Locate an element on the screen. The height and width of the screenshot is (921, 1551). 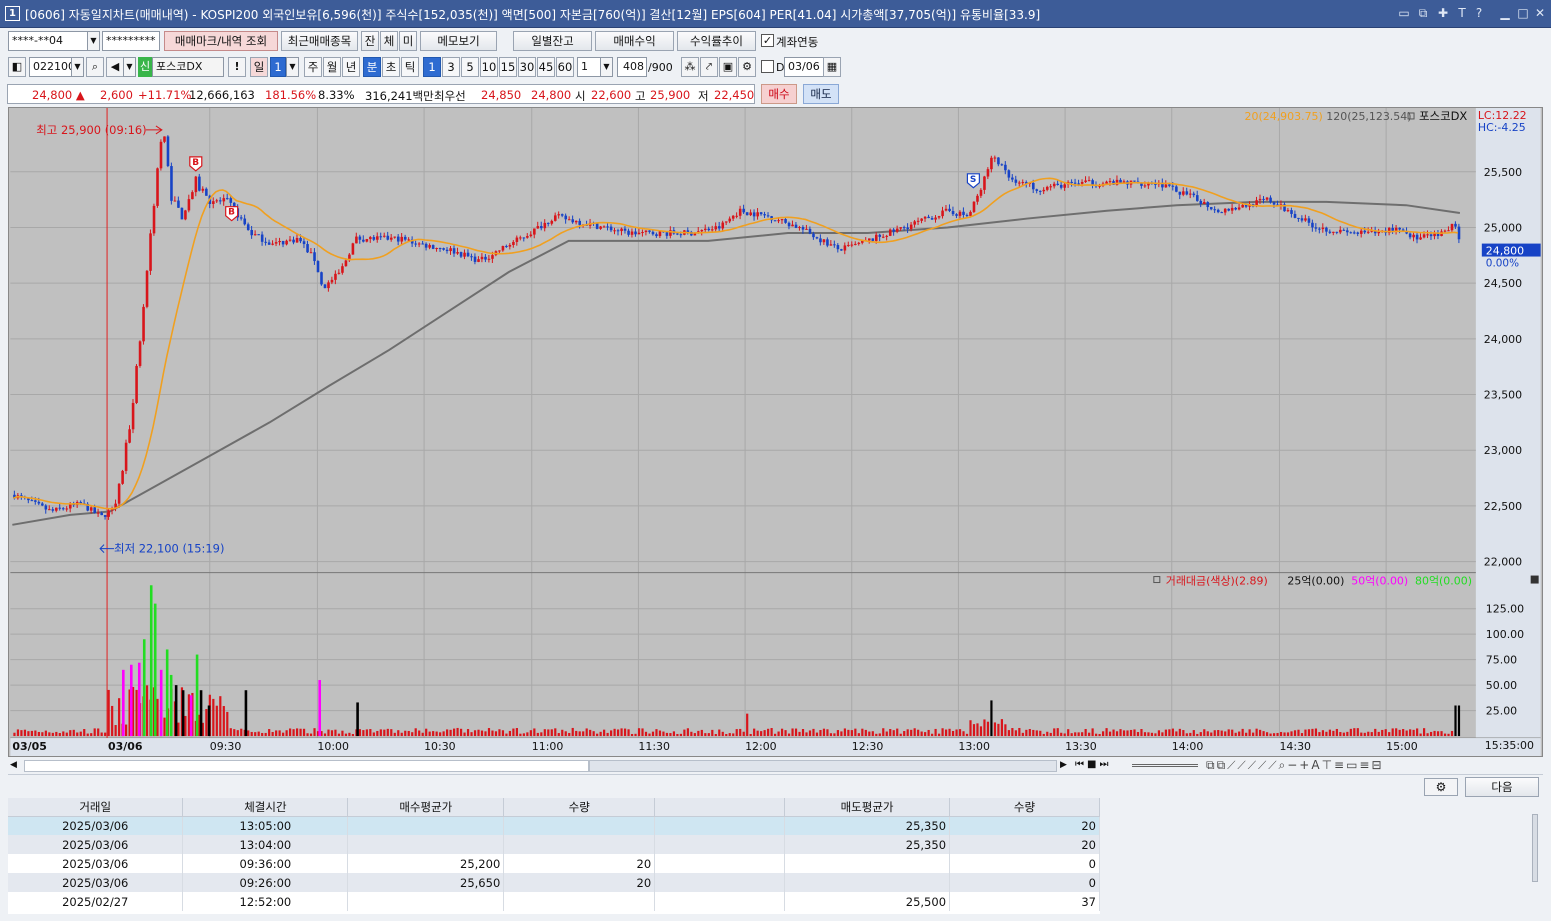
minute-10-button: 10 is located at coordinates (489, 67).